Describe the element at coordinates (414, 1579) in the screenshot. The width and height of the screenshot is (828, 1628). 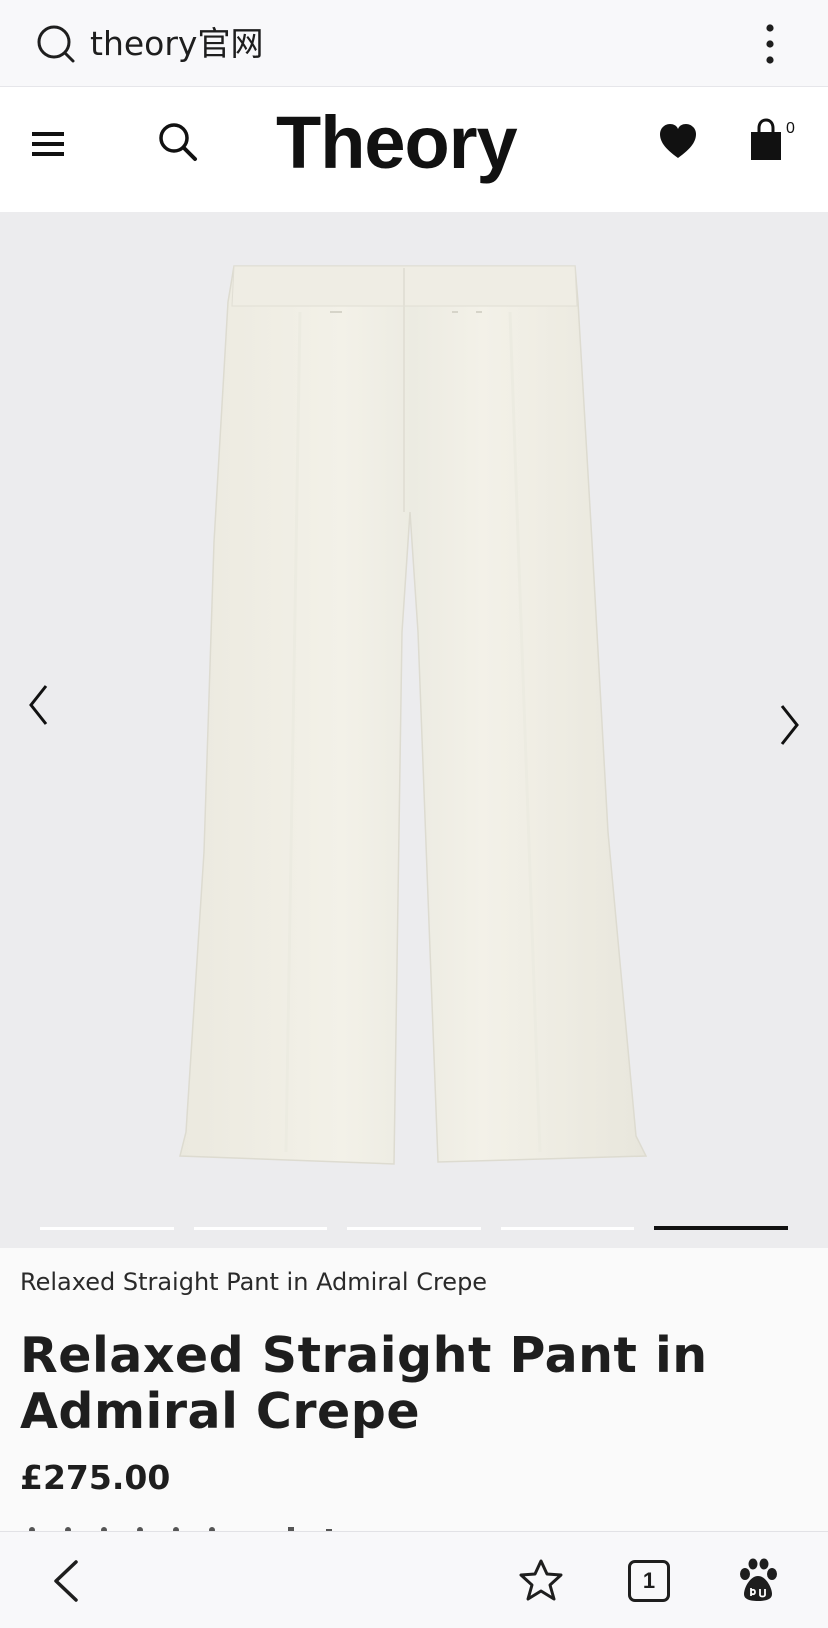
I see `browser-bottom-bar: 1` at that location.